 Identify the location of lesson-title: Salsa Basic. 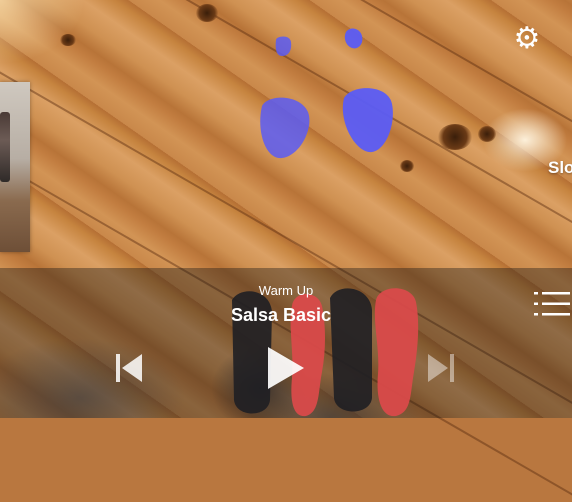
(281, 315).